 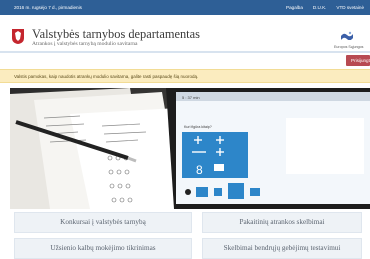 I want to click on eu-flag-icon, so click(x=347, y=35).